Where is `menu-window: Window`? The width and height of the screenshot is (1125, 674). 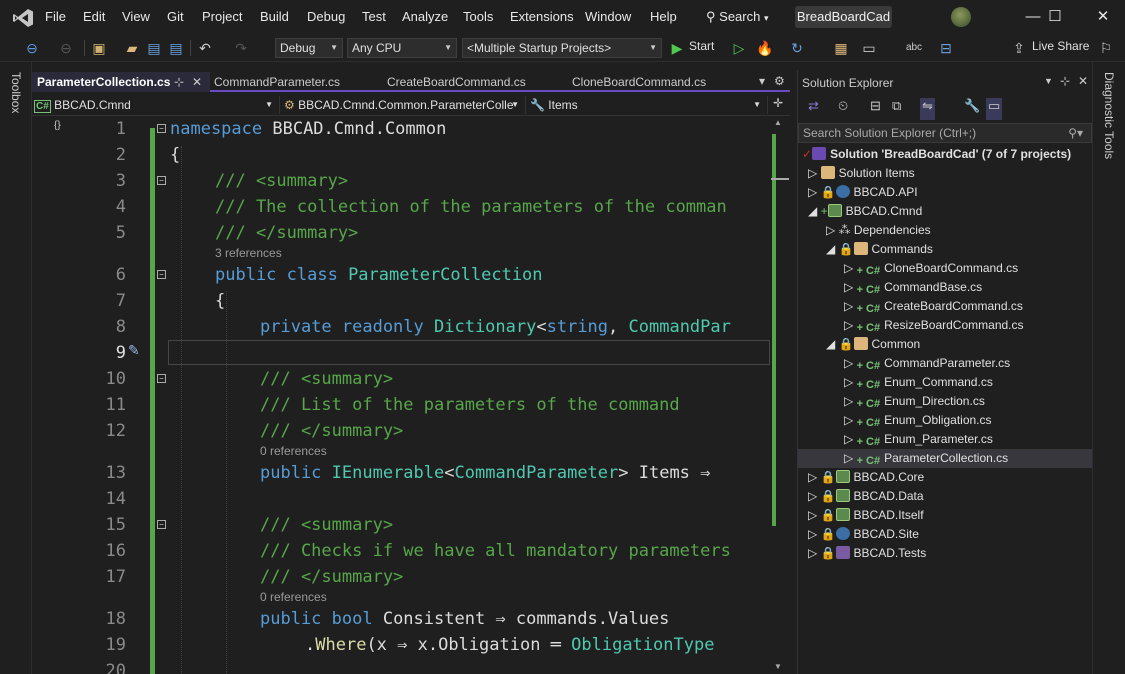
menu-window: Window is located at coordinates (608, 16).